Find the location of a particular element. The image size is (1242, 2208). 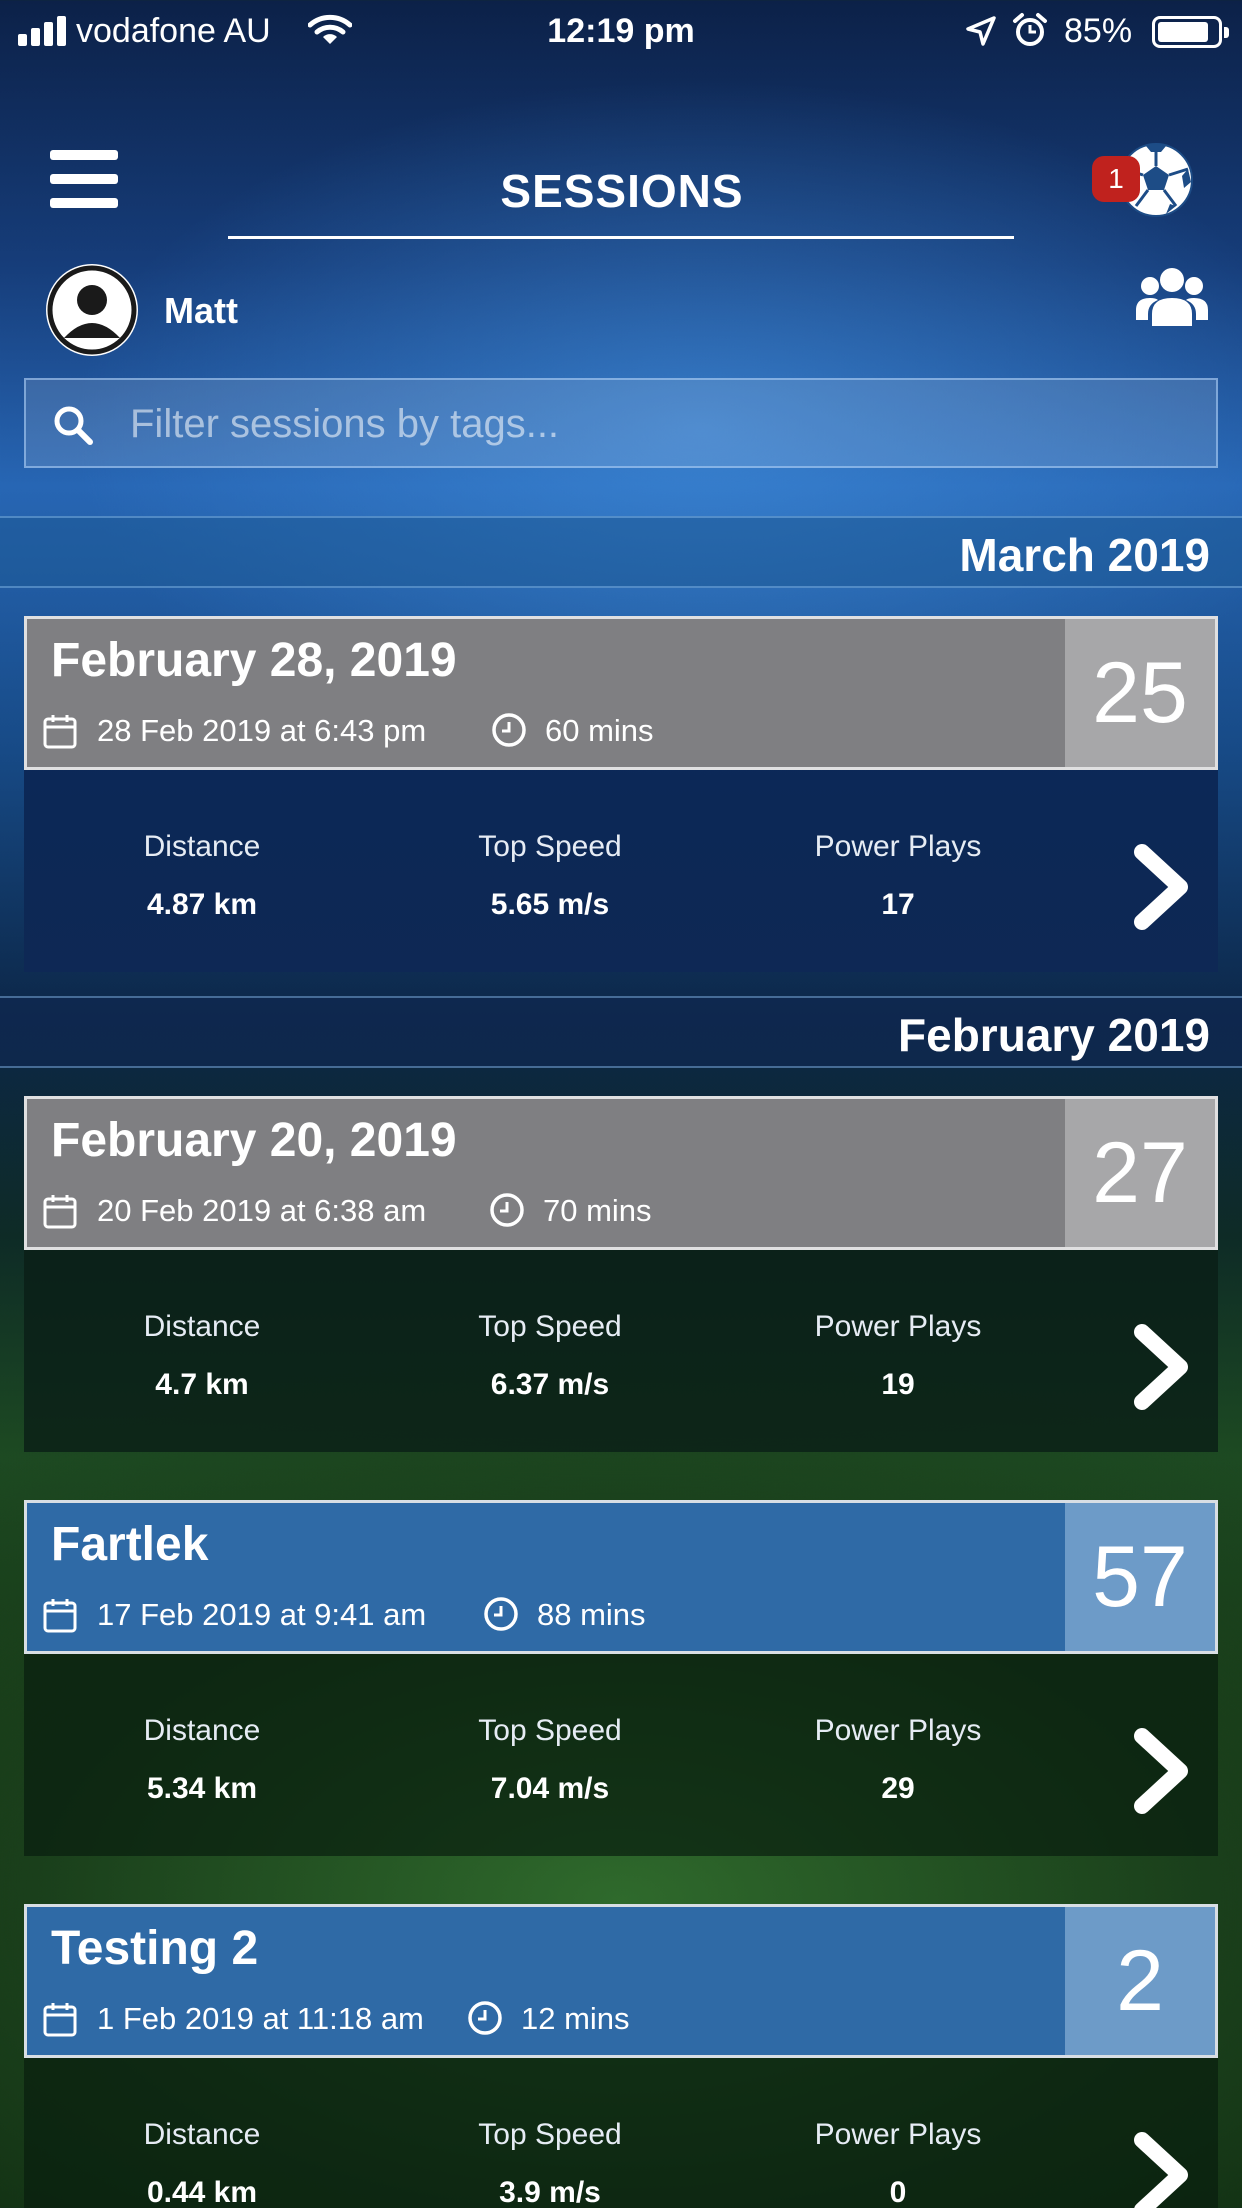

stat-value: 4.7 km is located at coordinates (202, 1384).